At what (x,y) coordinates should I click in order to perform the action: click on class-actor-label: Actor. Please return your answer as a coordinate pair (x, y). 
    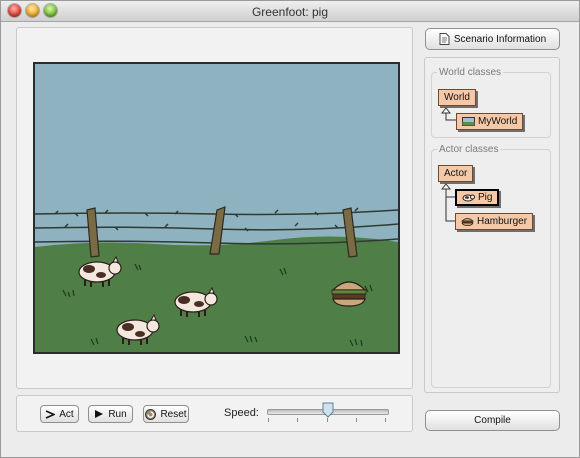
    Looking at the image, I should click on (456, 173).